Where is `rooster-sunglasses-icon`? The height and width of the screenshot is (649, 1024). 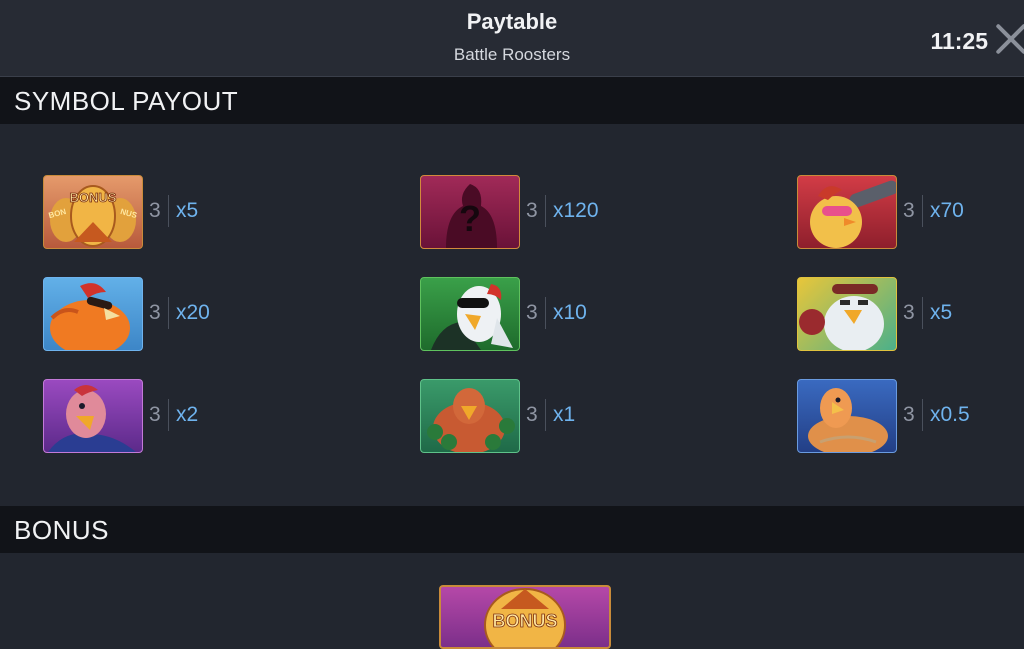 rooster-sunglasses-icon is located at coordinates (847, 212).